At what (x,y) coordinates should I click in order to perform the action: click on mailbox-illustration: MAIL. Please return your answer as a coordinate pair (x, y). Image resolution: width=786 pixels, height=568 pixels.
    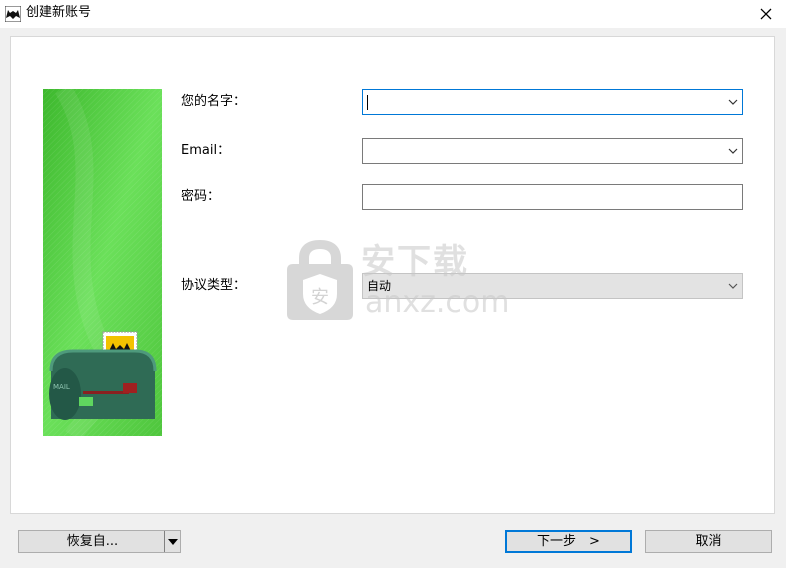
    Looking at the image, I should click on (102, 262).